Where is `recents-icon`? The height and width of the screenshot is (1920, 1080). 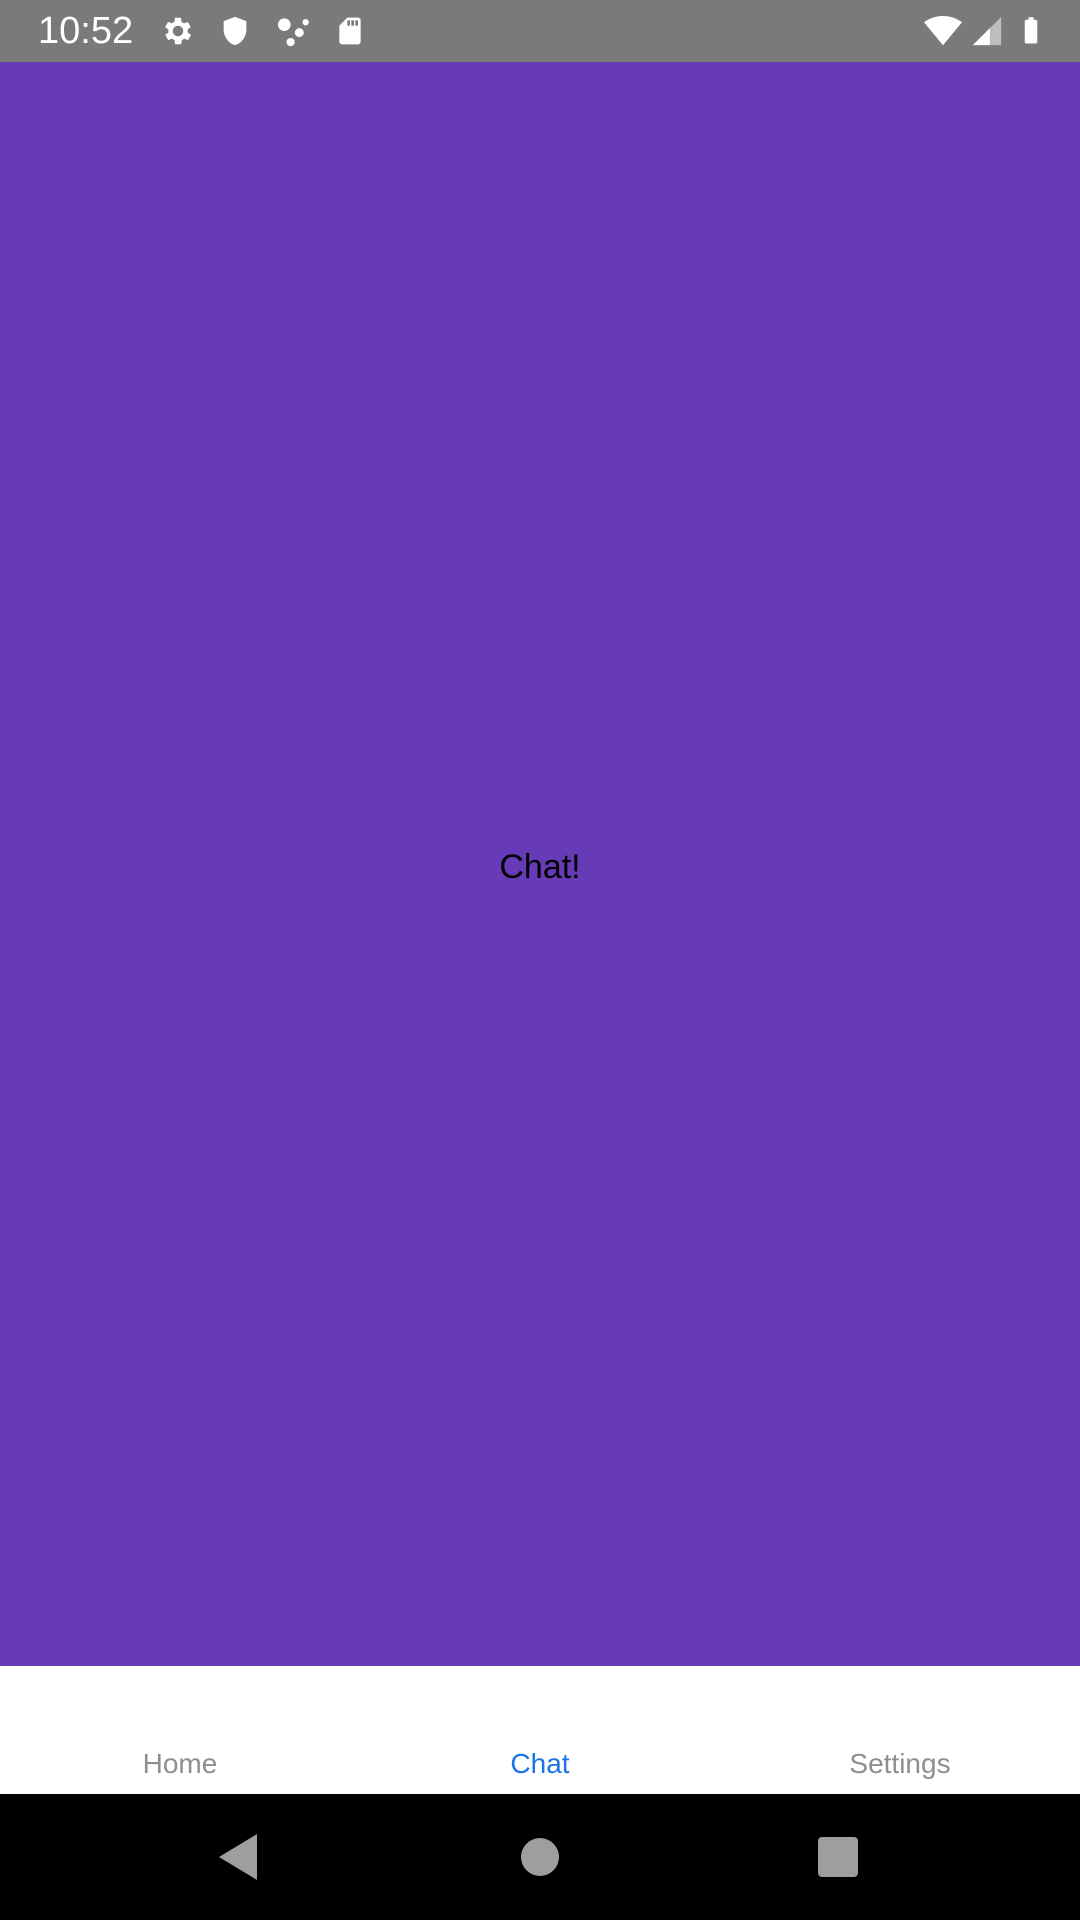
recents-icon is located at coordinates (838, 1857).